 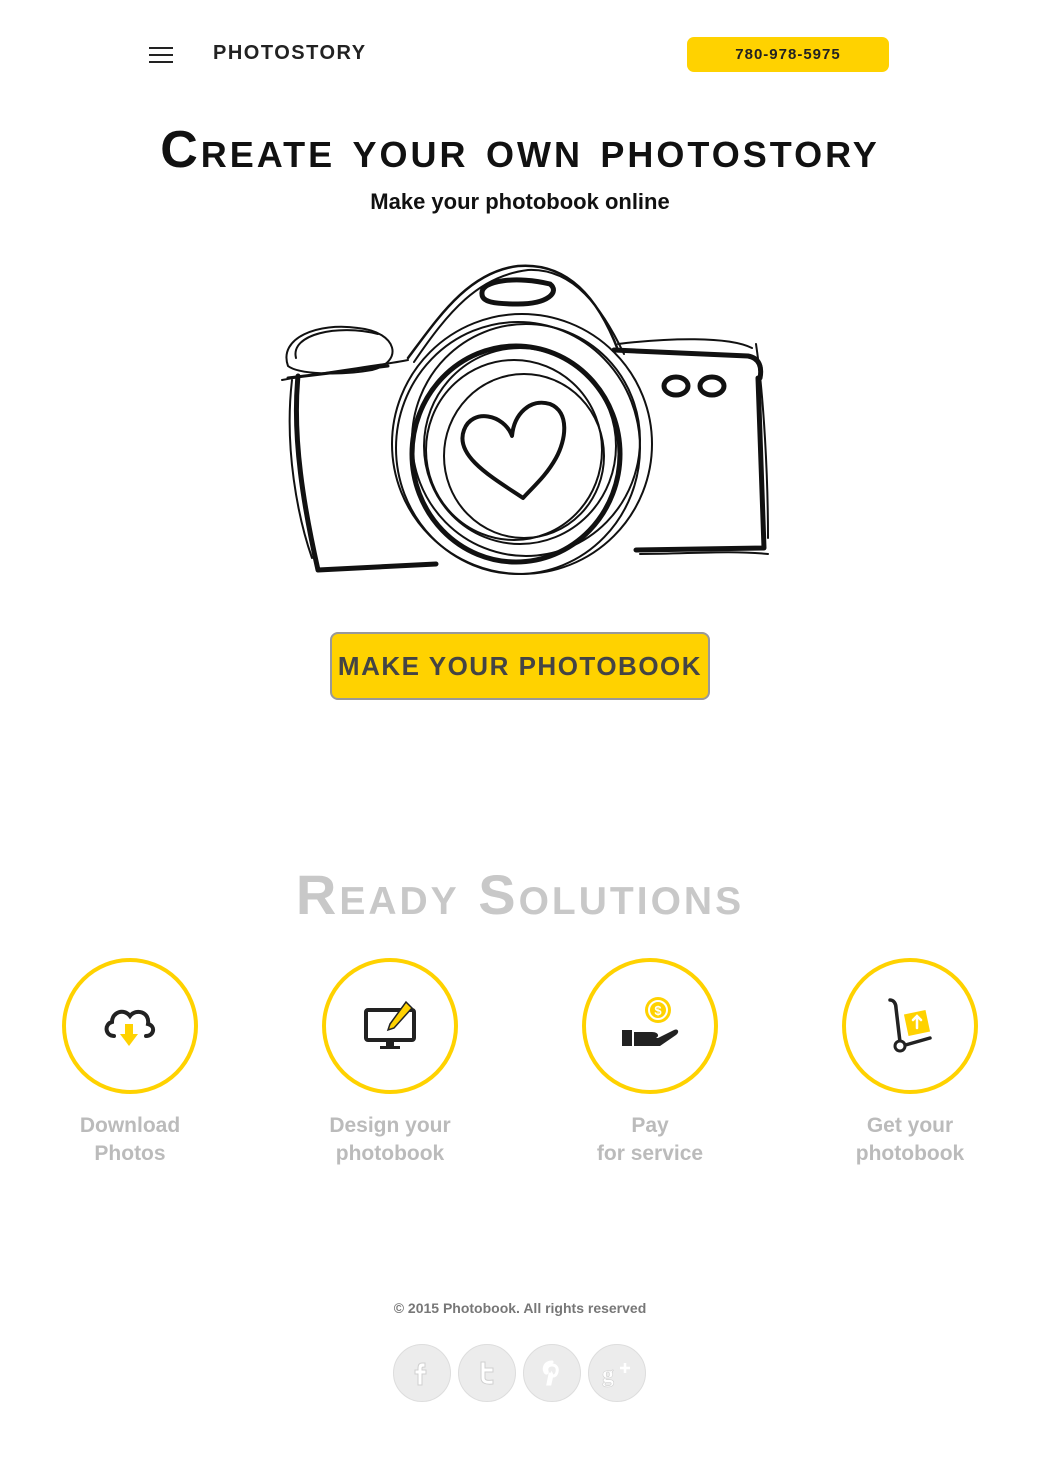 I want to click on twitter-icon, so click(x=487, y=1373).